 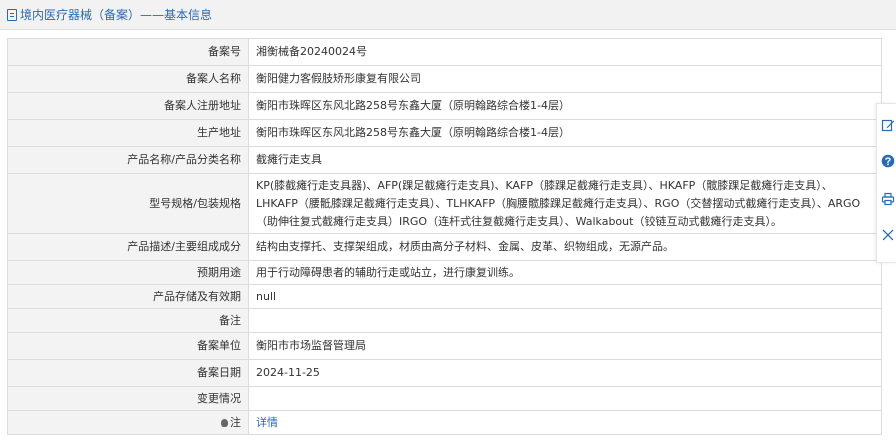 I want to click on field-label: 备案人名称, so click(x=128, y=79).